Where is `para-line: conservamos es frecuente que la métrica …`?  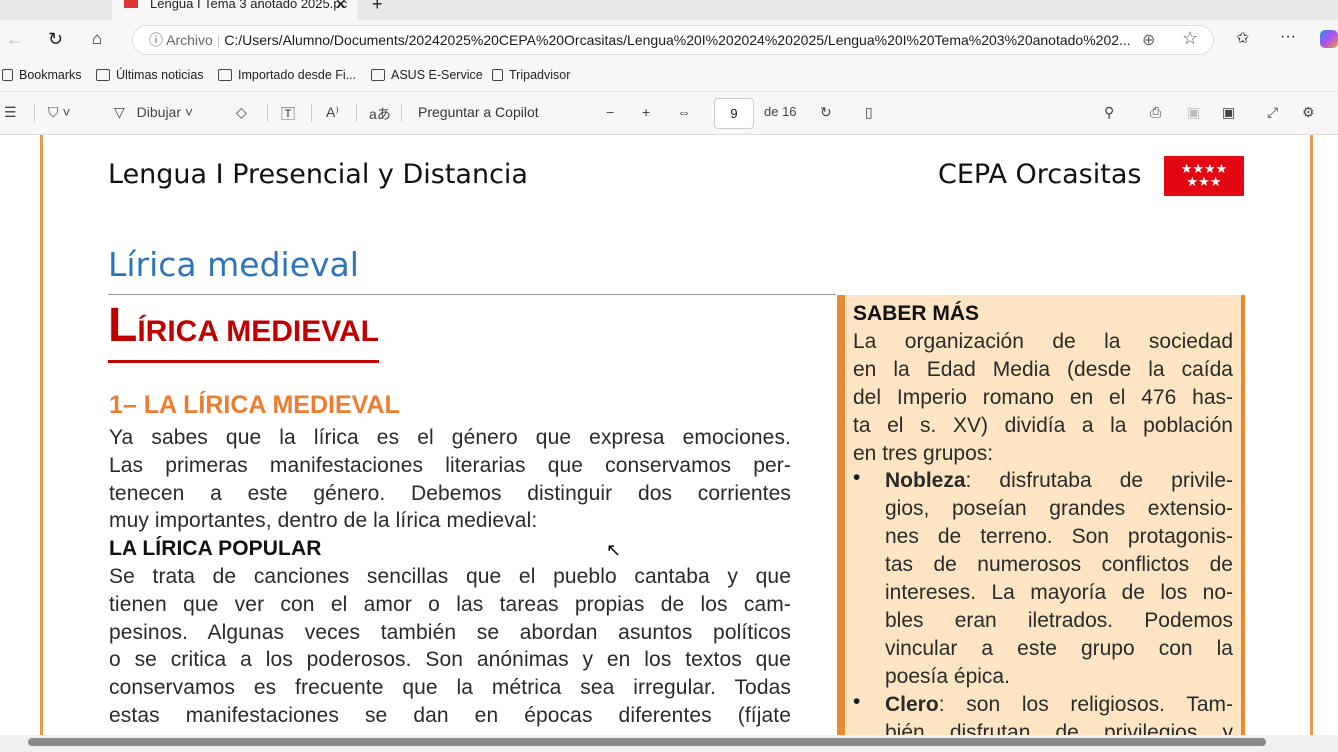
para-line: conservamos es frecuente que la métrica … is located at coordinates (450, 687).